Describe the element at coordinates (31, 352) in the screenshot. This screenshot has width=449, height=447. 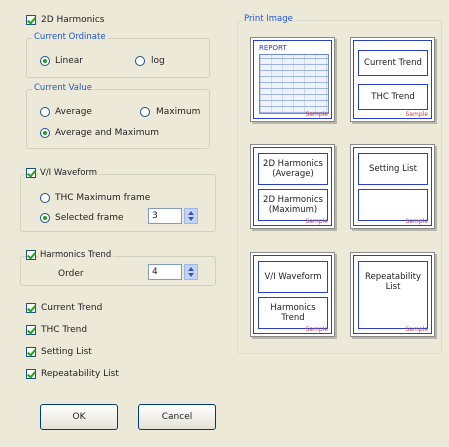
I see `setting-list-checkbox` at that location.